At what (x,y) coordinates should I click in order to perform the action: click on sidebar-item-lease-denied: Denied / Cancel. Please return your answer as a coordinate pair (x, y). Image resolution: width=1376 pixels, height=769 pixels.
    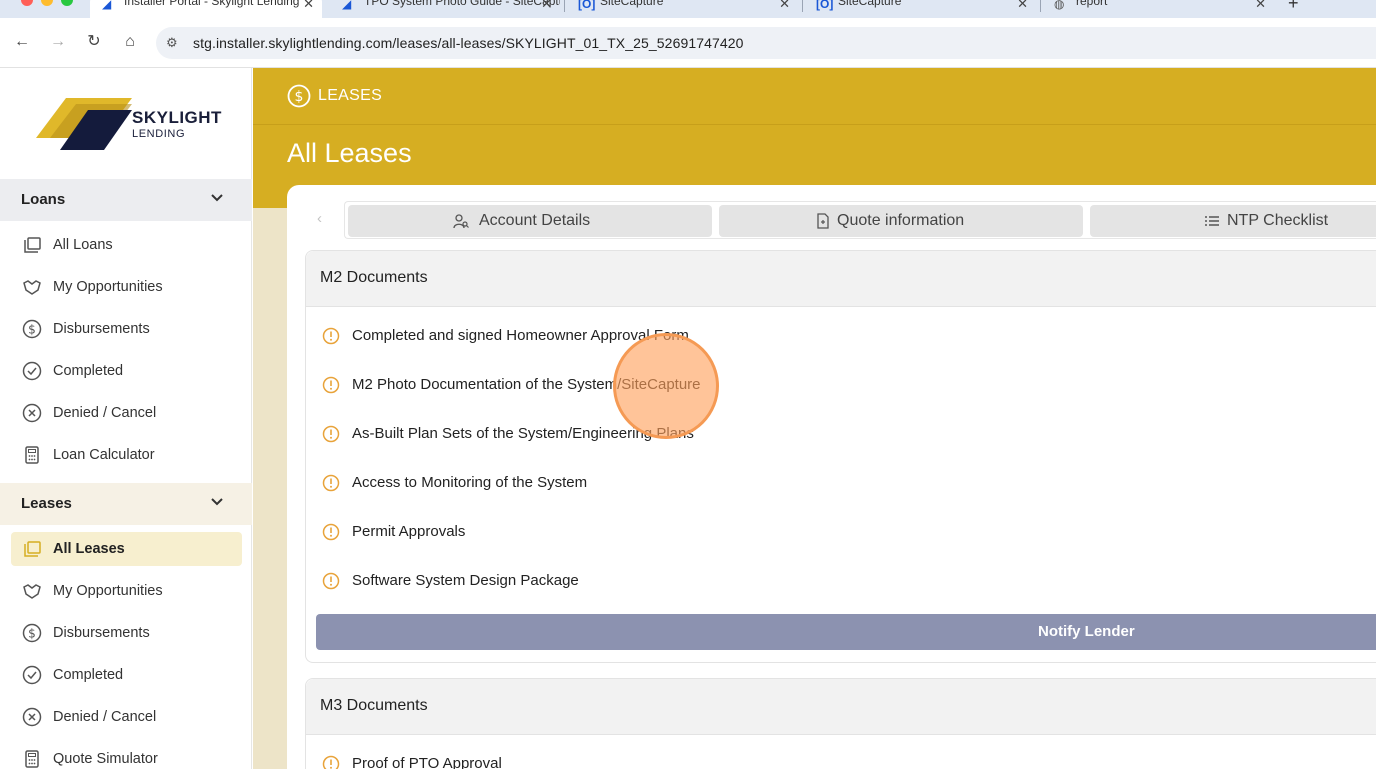
    Looking at the image, I should click on (126, 717).